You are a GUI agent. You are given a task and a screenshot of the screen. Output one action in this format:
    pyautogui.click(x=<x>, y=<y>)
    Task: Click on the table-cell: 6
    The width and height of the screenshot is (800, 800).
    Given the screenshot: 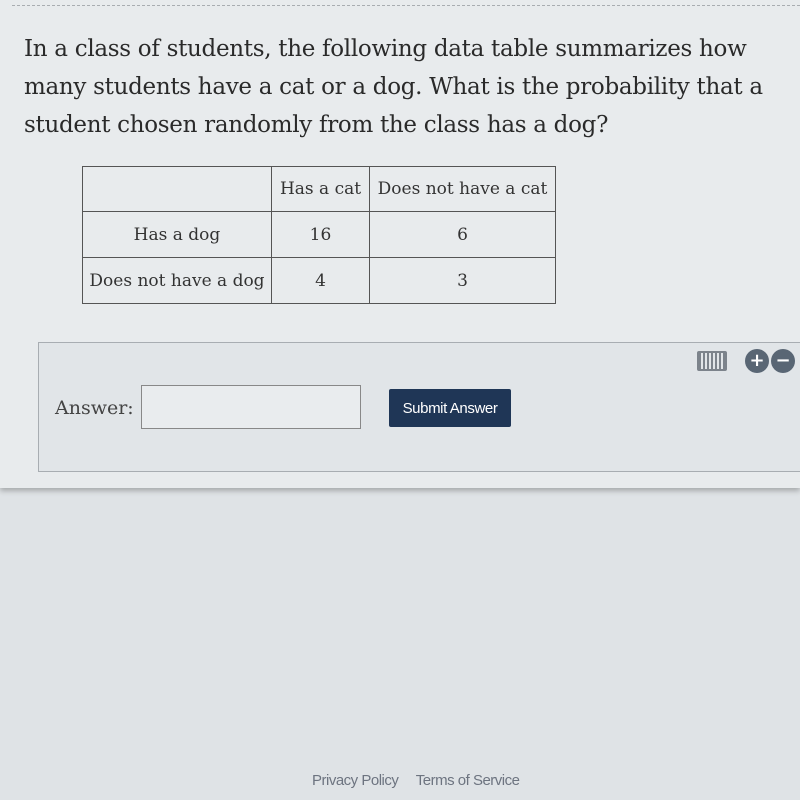 What is the action you would take?
    pyautogui.click(x=462, y=234)
    